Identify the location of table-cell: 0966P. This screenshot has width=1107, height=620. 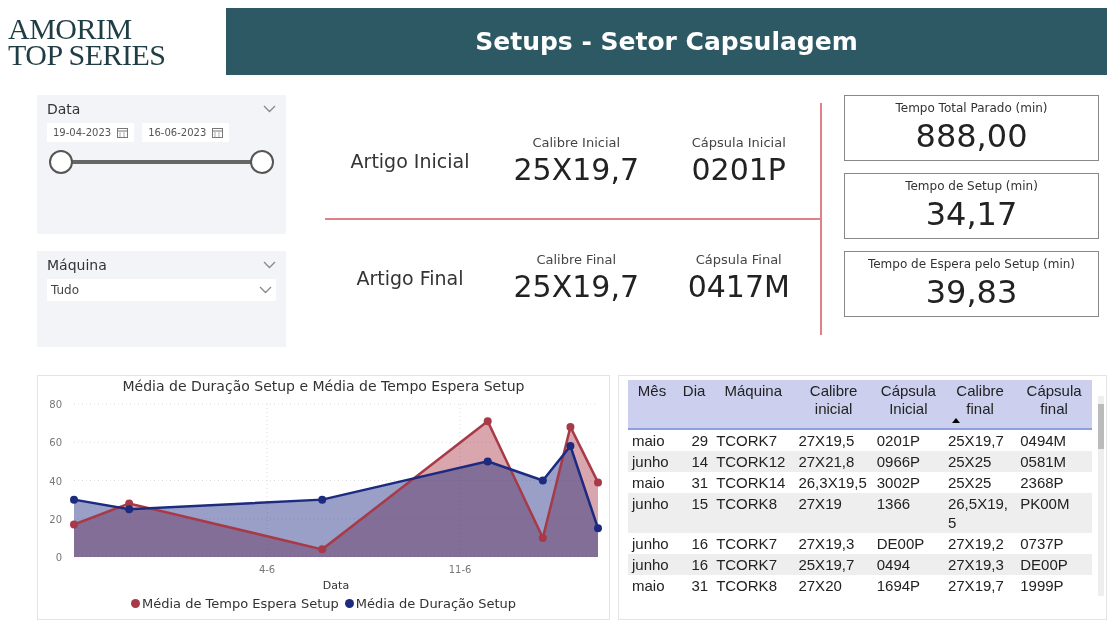
(908, 461).